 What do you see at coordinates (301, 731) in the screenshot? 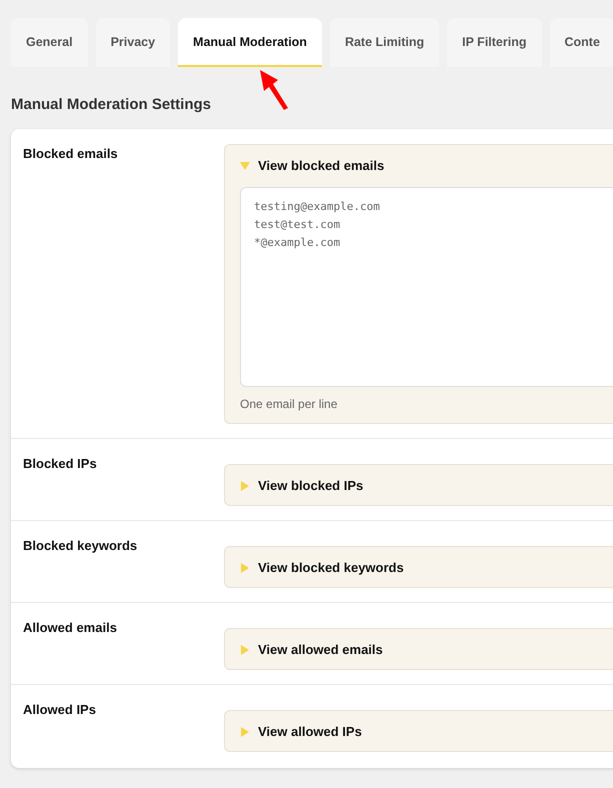
I see `details-toggle: View allowed IPs` at bounding box center [301, 731].